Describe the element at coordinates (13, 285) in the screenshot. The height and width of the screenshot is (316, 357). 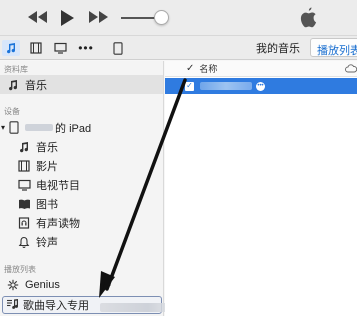
I see `genius-icon` at that location.